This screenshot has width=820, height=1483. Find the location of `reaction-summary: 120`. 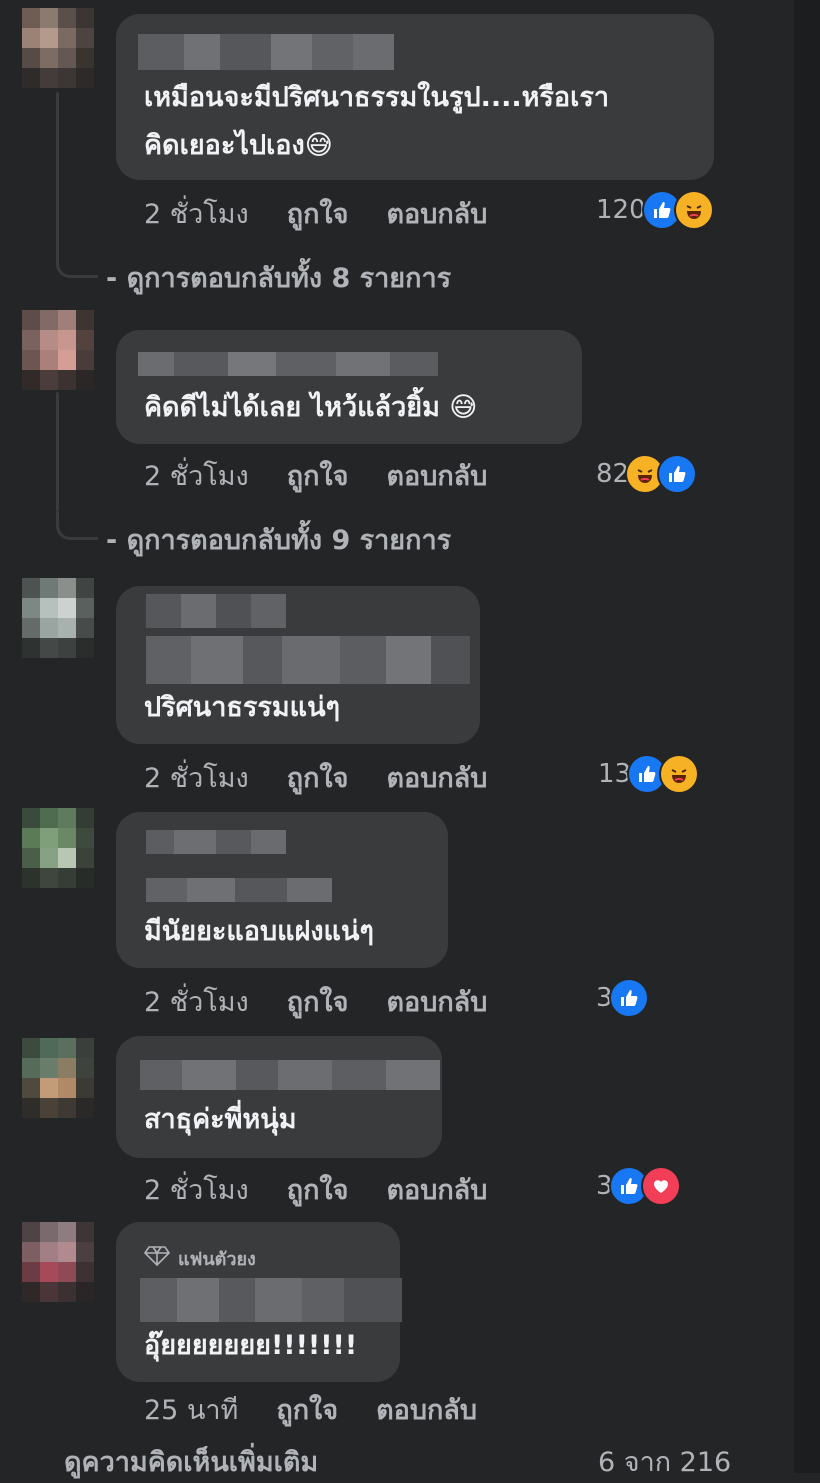

reaction-summary: 120 is located at coordinates (655, 210).